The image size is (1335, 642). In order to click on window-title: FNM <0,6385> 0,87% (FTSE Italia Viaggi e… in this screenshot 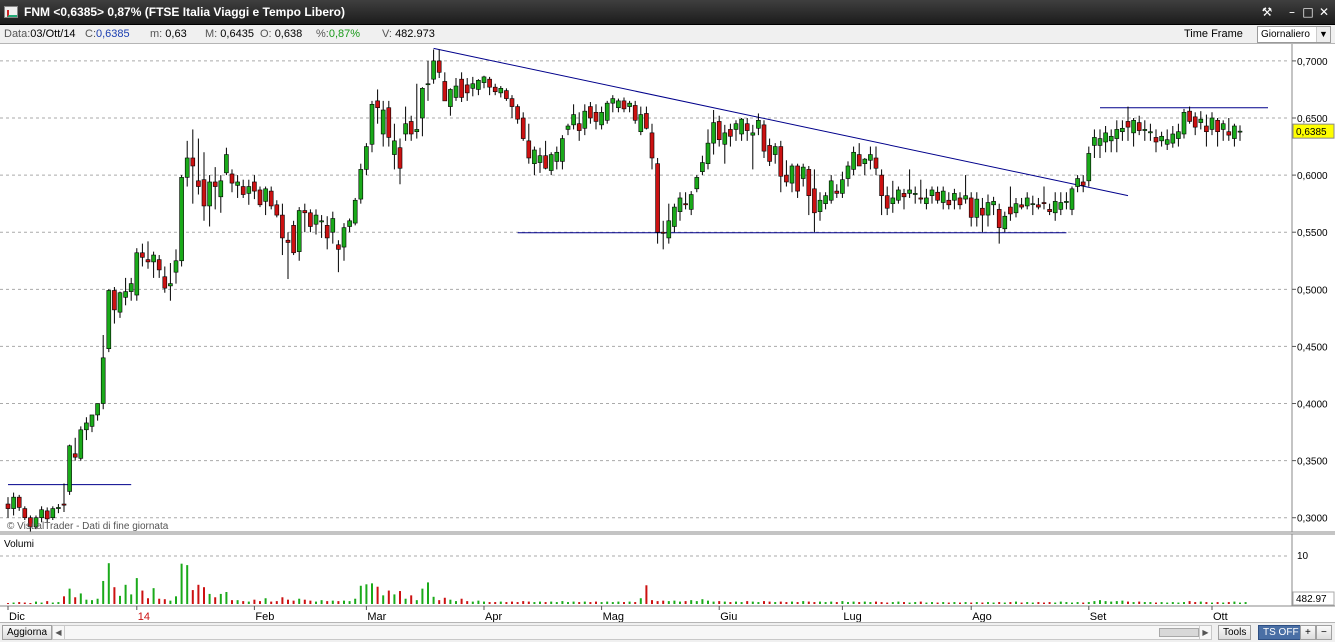, I will do `click(184, 12)`.